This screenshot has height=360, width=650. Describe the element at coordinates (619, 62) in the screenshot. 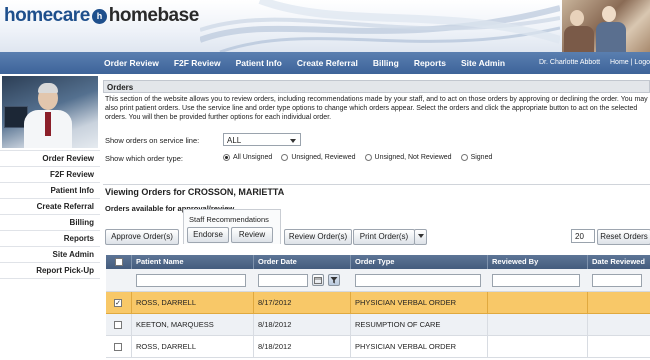

I see `home-link: Home` at that location.